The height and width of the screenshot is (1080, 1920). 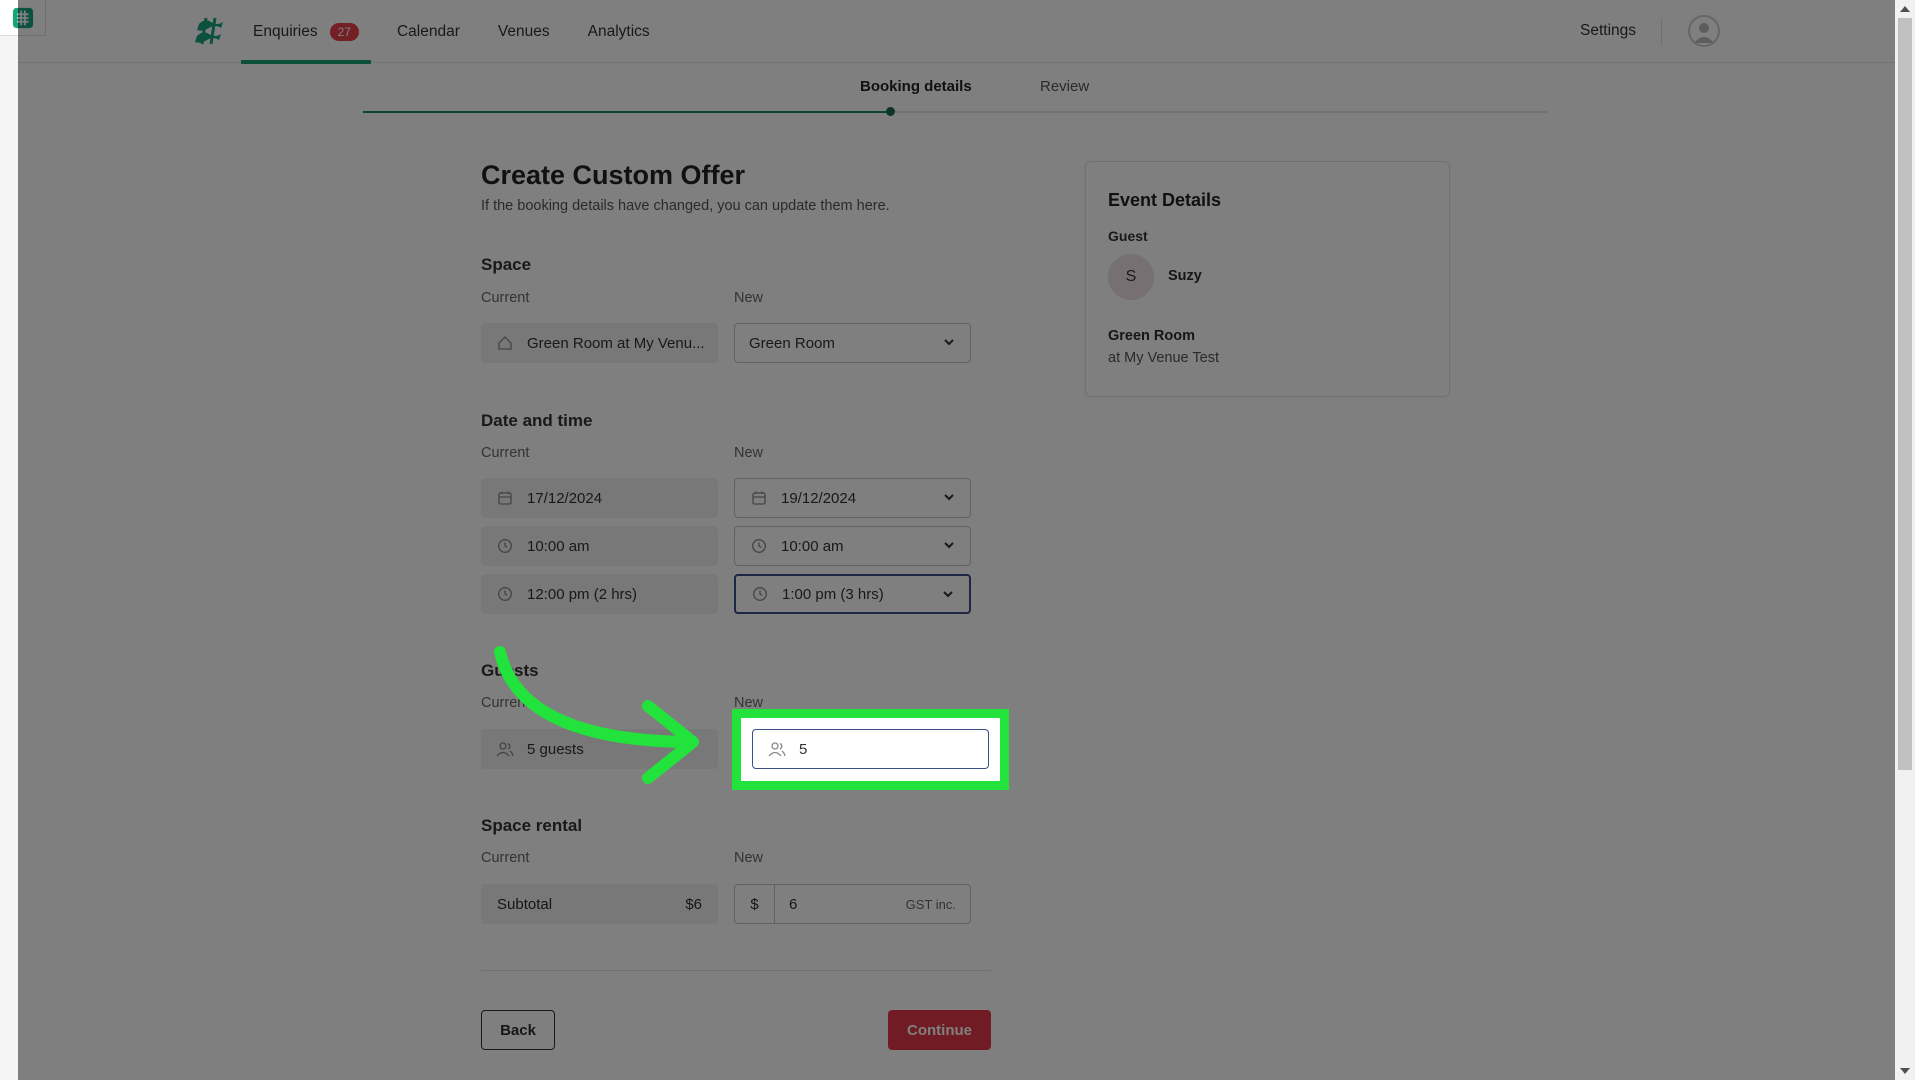 What do you see at coordinates (1905, 394) in the screenshot?
I see `scroll-thumb` at bounding box center [1905, 394].